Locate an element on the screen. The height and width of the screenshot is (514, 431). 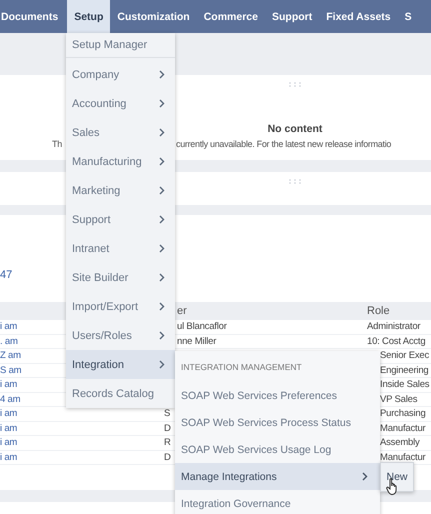
table-cell: nne Miller is located at coordinates (196, 341).